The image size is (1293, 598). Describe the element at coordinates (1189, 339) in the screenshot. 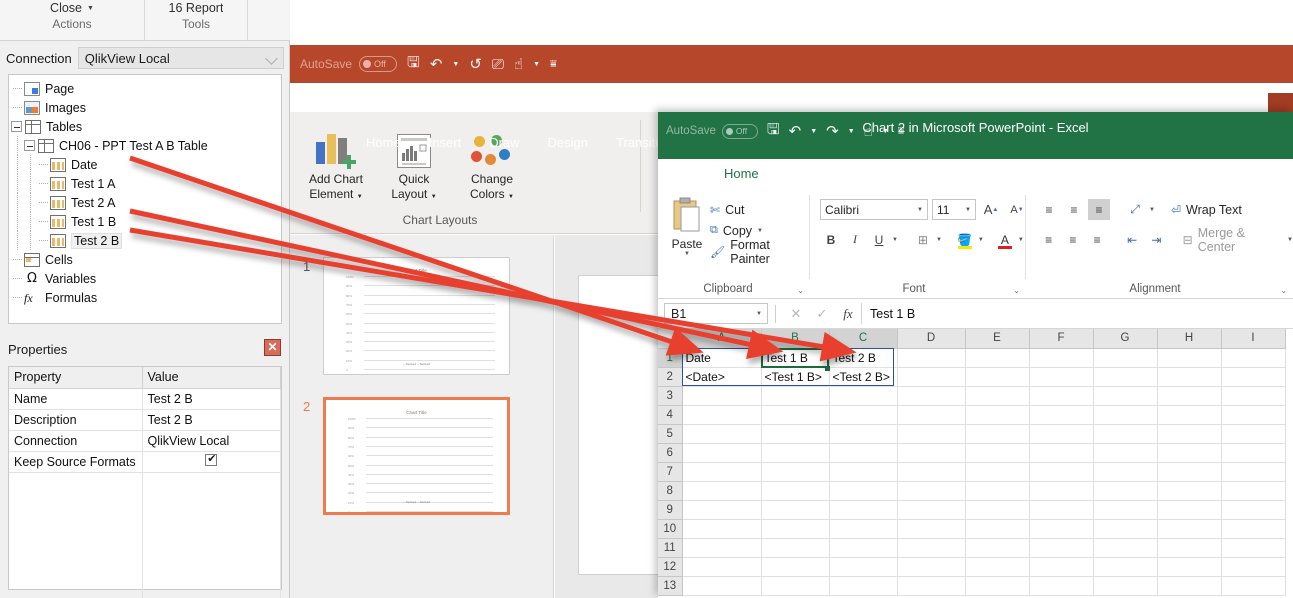

I see `column-header-H: H` at that location.